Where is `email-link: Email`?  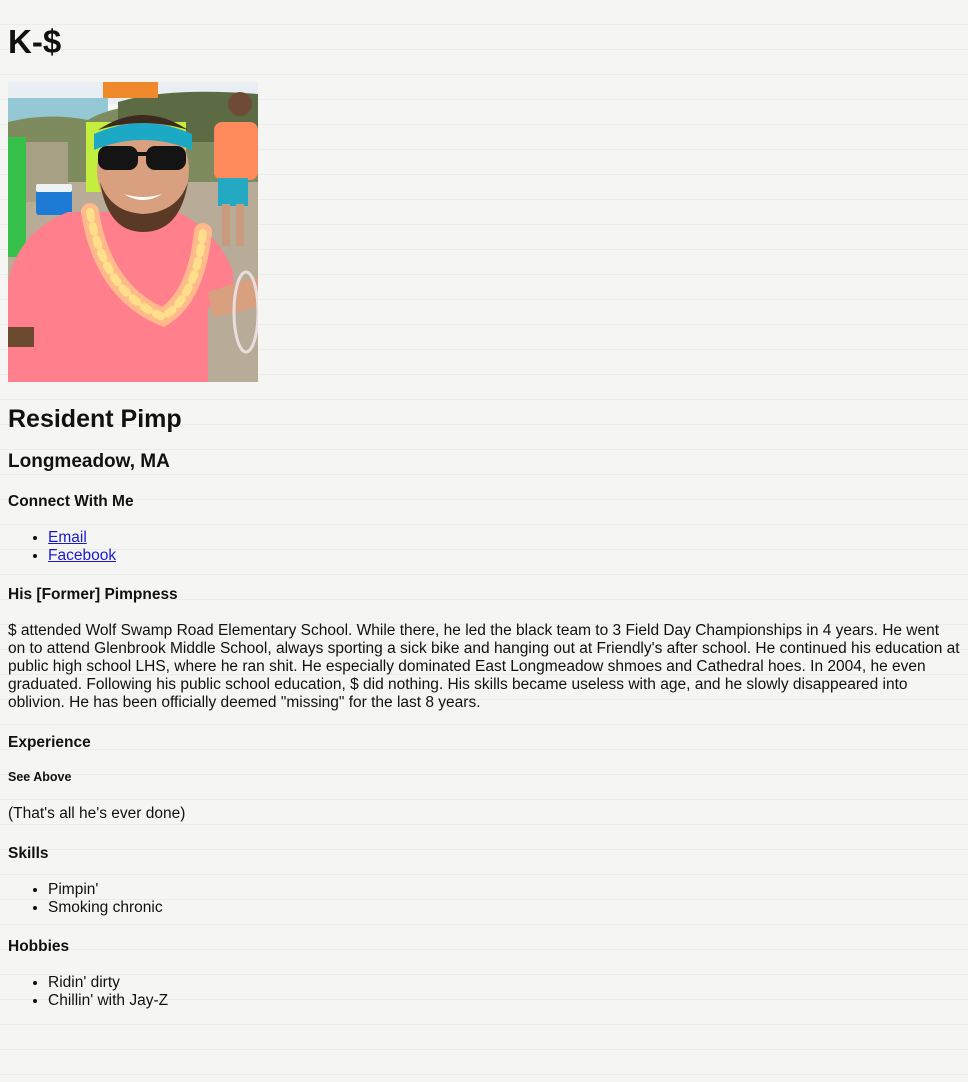 email-link: Email is located at coordinates (67, 537).